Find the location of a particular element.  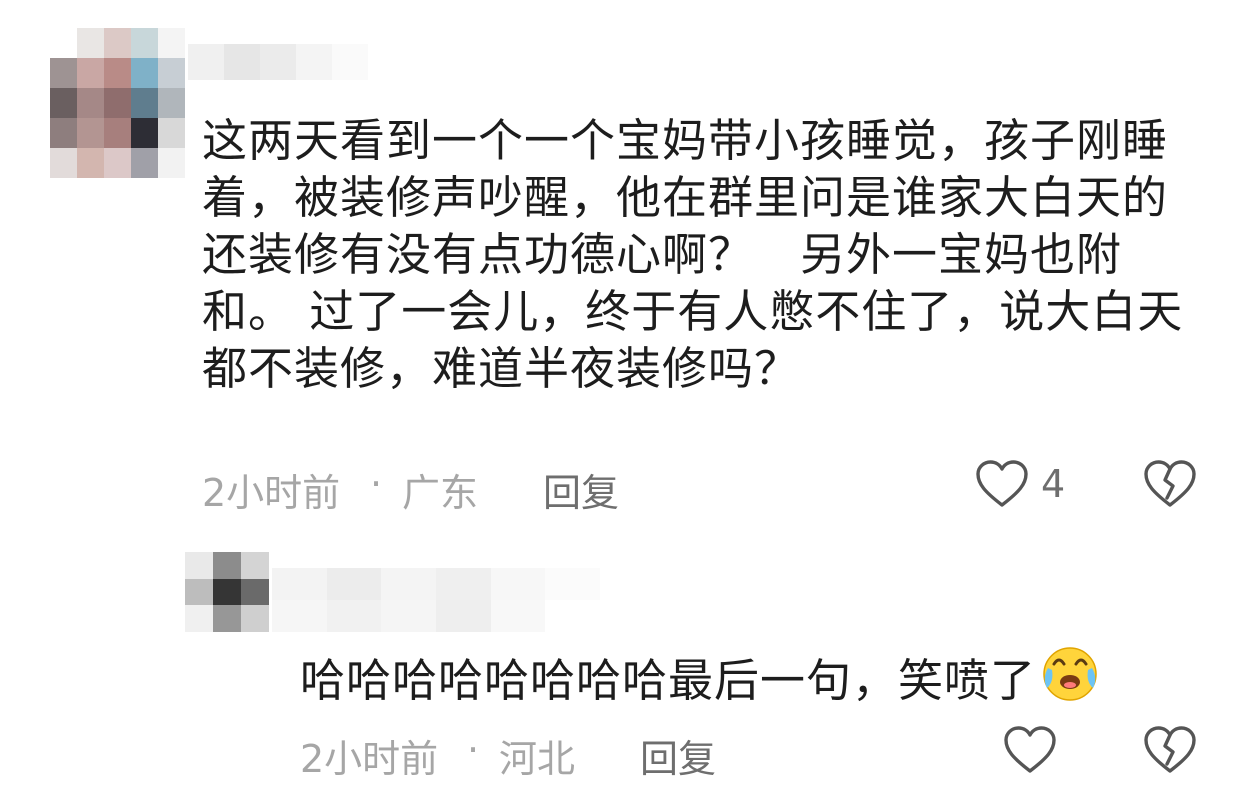

comment-location: 河北 is located at coordinates (537, 759).